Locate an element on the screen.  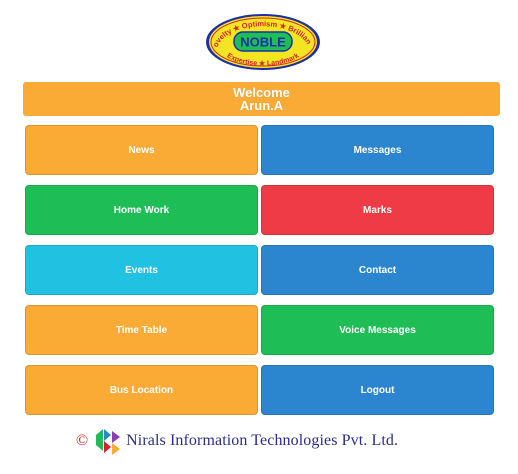
welcome-banner: Welcome Arun.A is located at coordinates (261, 99).